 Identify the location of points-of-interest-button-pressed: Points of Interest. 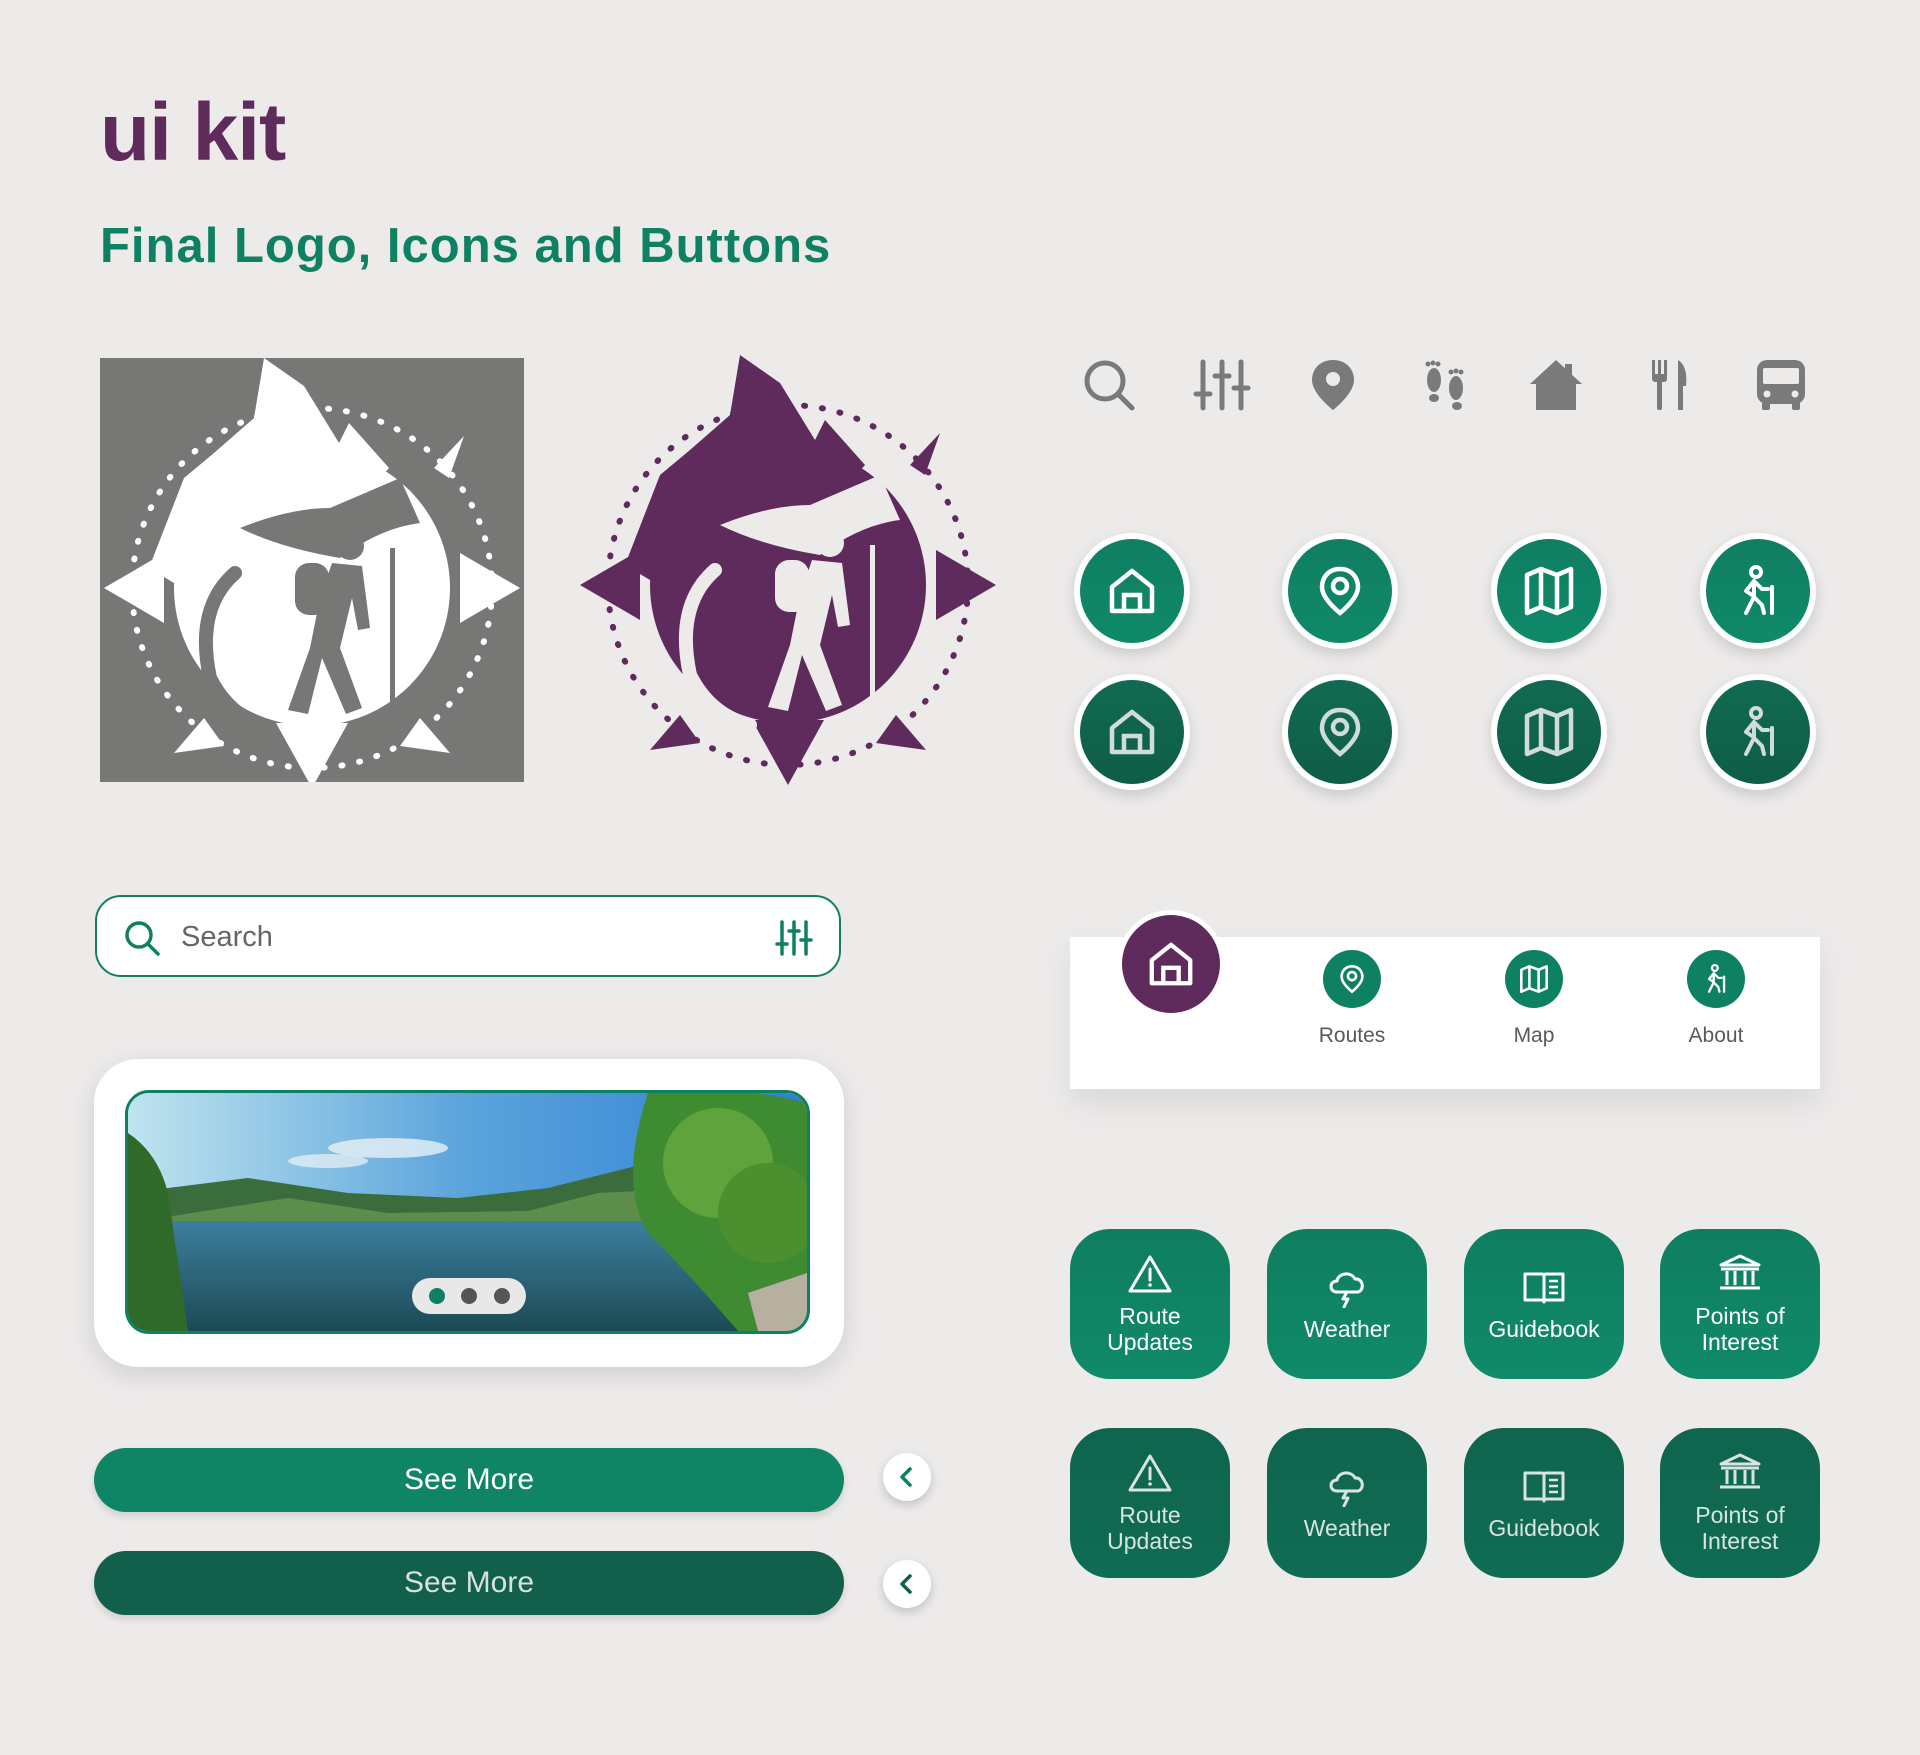
(1740, 1503).